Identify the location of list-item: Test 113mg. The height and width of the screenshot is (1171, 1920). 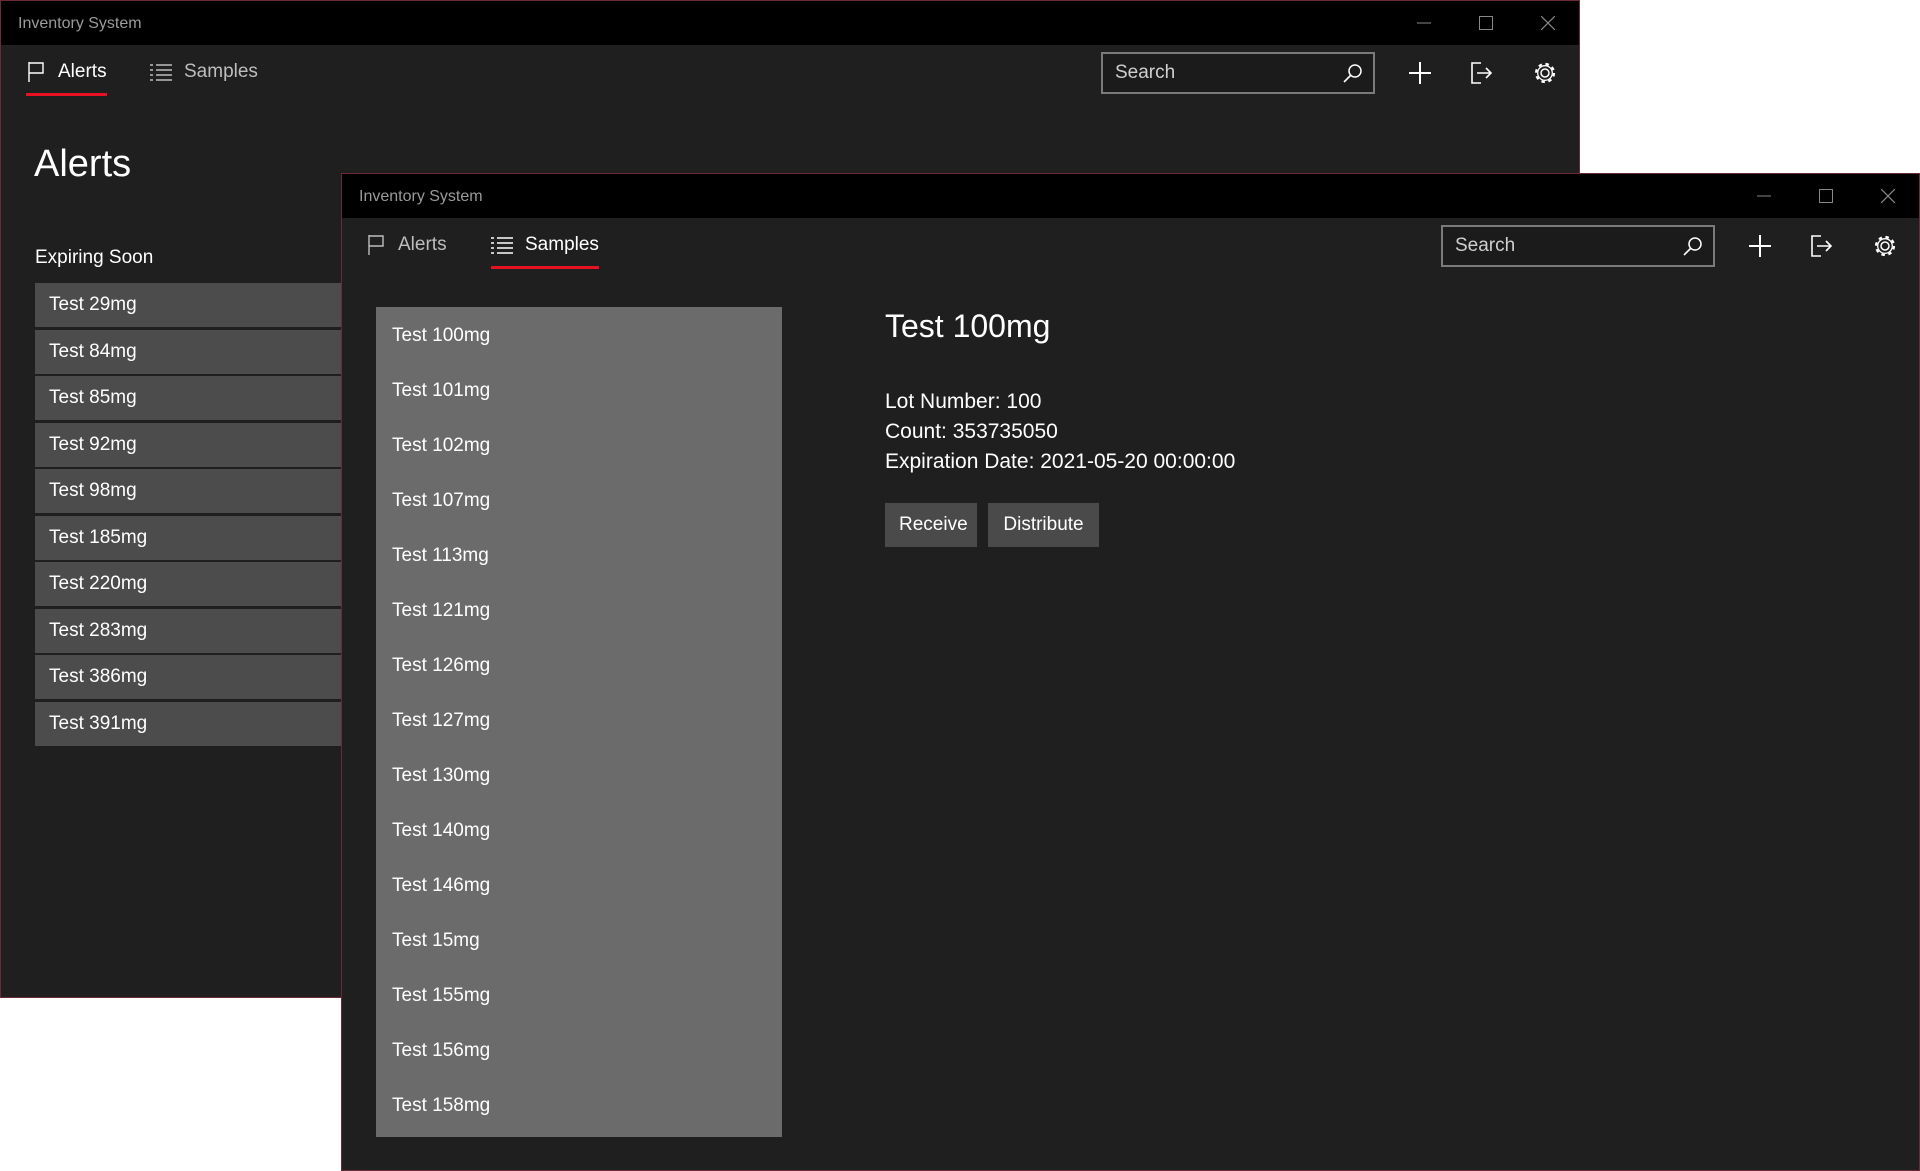
(579, 555).